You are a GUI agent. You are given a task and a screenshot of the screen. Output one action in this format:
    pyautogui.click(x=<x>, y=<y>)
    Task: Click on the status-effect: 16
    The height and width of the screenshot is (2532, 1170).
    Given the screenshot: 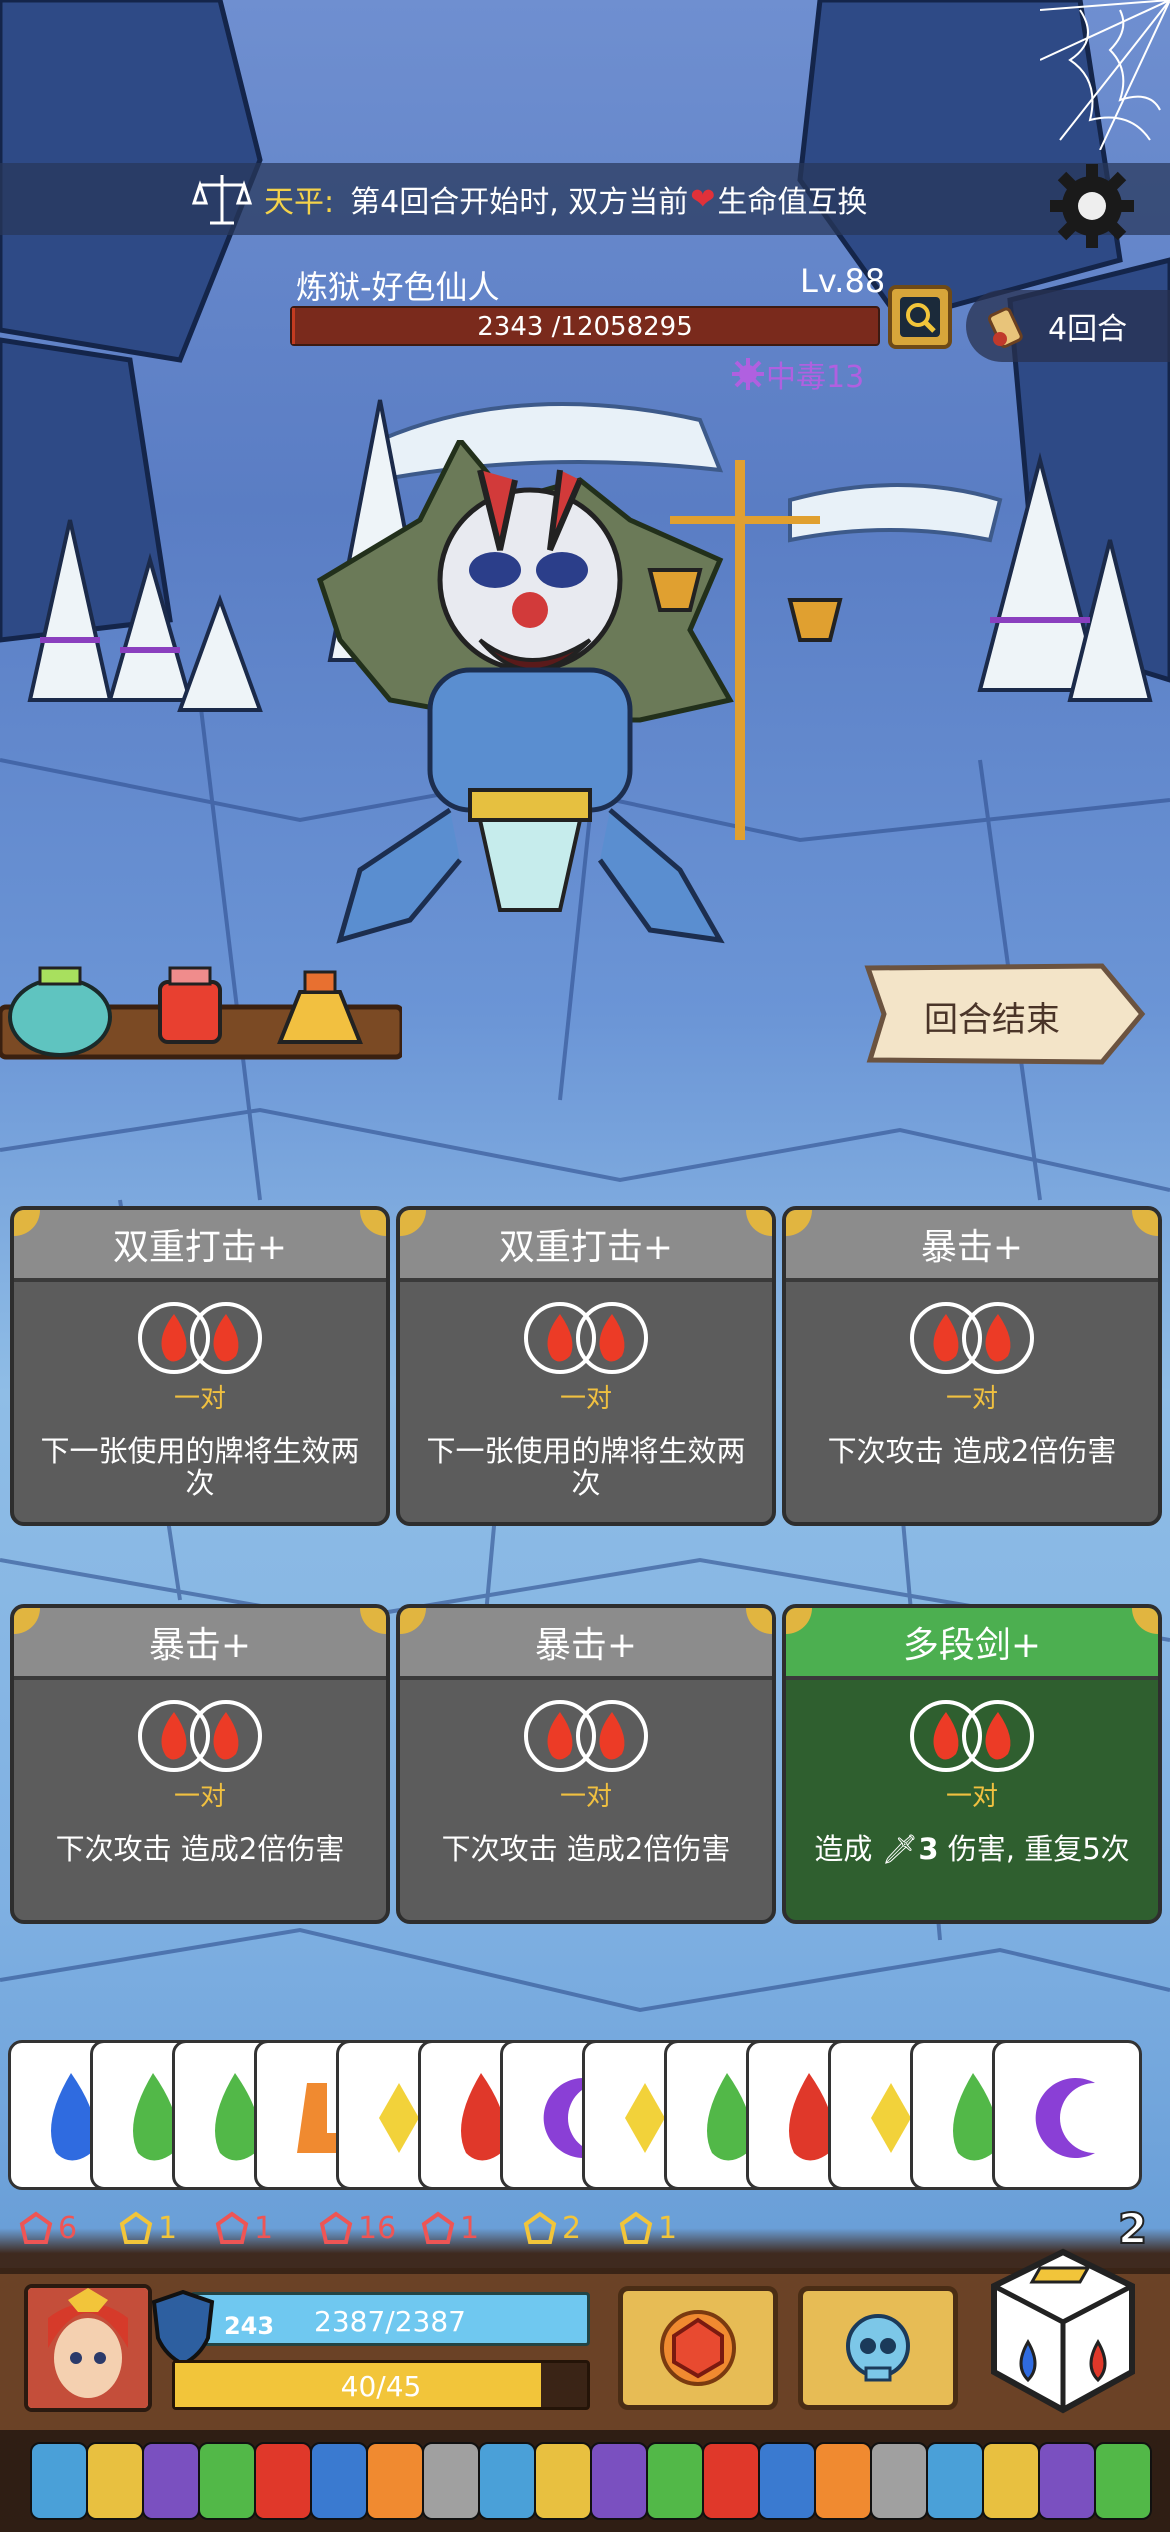 What is the action you would take?
    pyautogui.click(x=357, y=2228)
    